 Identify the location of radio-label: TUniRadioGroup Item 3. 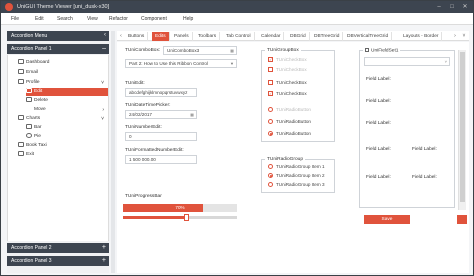
(300, 184).